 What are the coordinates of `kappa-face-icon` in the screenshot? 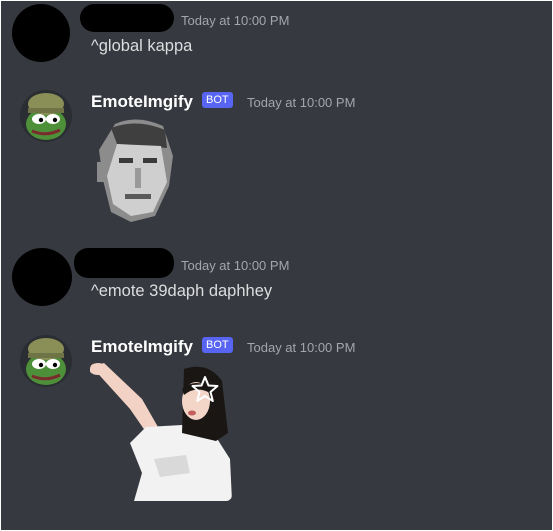 It's located at (135, 170).